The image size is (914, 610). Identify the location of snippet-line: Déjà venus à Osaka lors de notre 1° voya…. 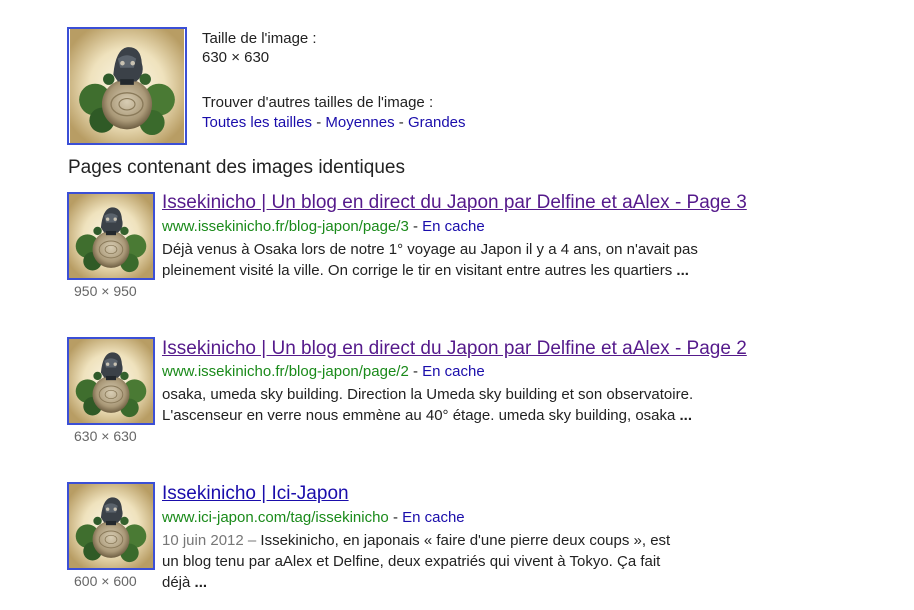
(430, 249).